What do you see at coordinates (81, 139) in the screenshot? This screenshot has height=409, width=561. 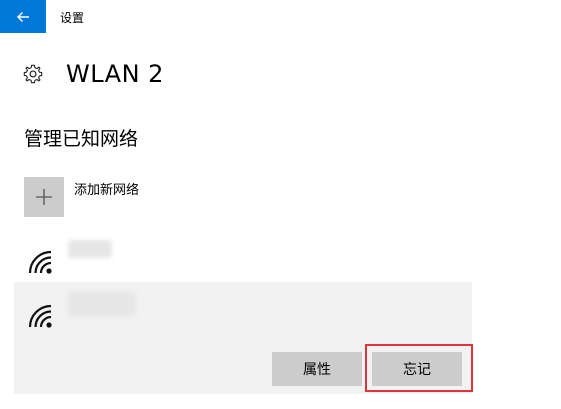 I see `section-title: 管理已知网络` at bounding box center [81, 139].